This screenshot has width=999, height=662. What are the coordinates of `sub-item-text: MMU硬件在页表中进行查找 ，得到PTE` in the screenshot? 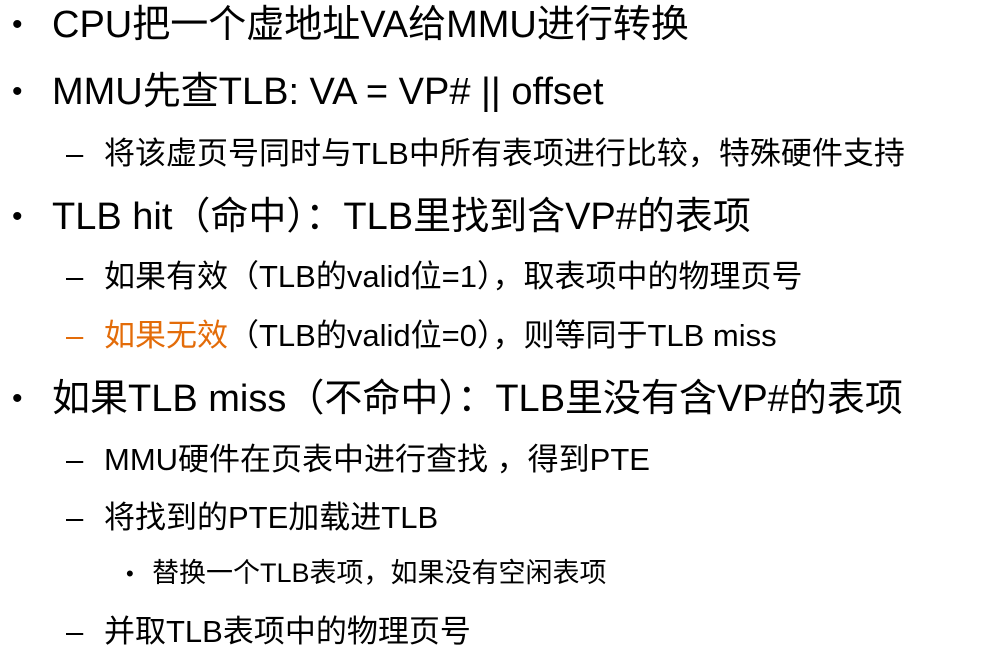 It's located at (377, 459).